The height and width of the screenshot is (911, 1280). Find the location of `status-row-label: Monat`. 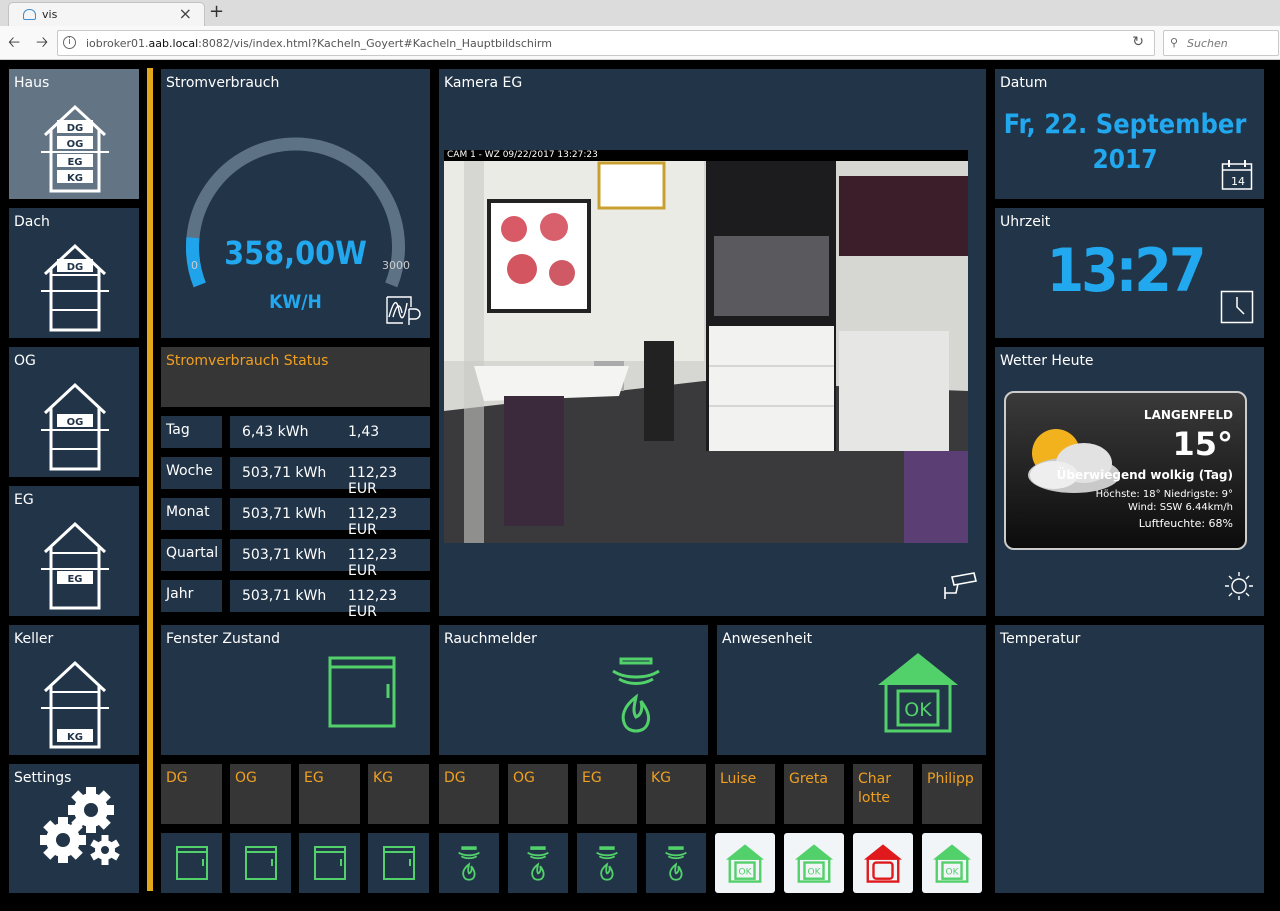

status-row-label: Monat is located at coordinates (188, 512).